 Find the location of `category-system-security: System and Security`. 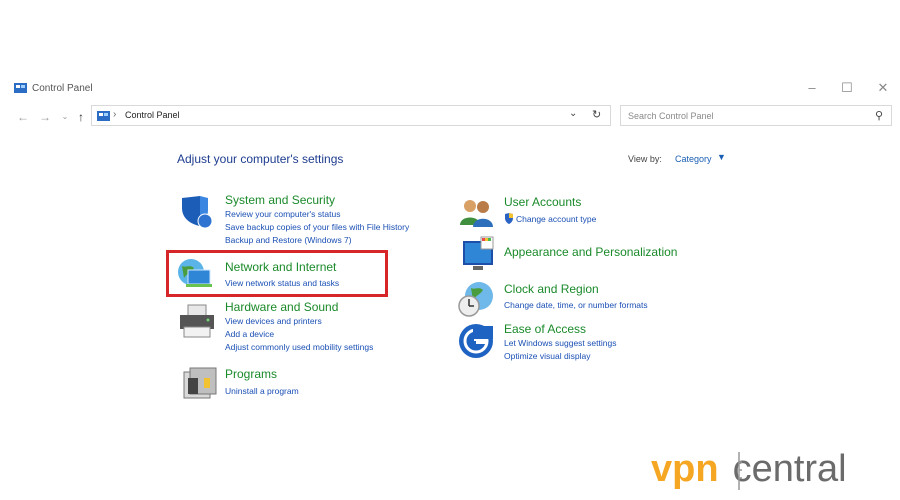

category-system-security: System and Security is located at coordinates (280, 200).